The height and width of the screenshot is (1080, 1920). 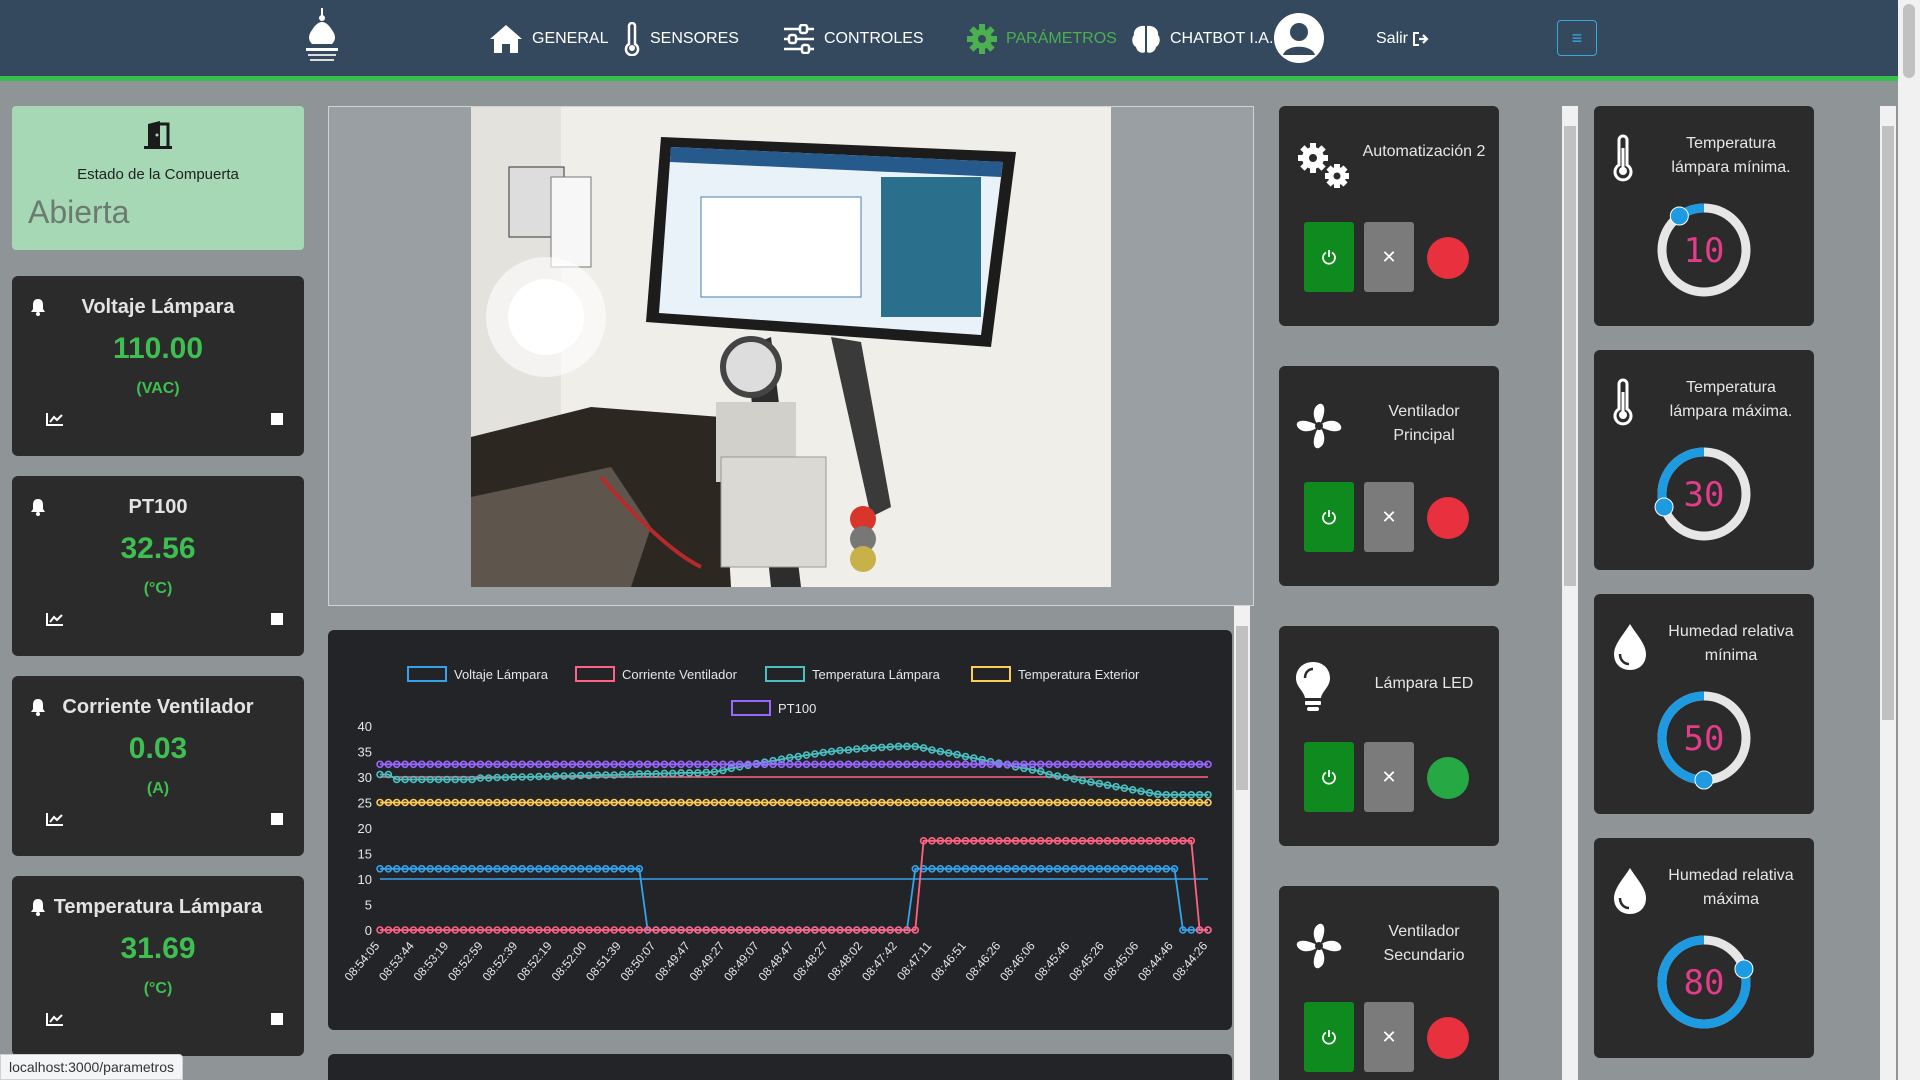 I want to click on x-tick-label: 08:45:06, so click(x=1121, y=961).